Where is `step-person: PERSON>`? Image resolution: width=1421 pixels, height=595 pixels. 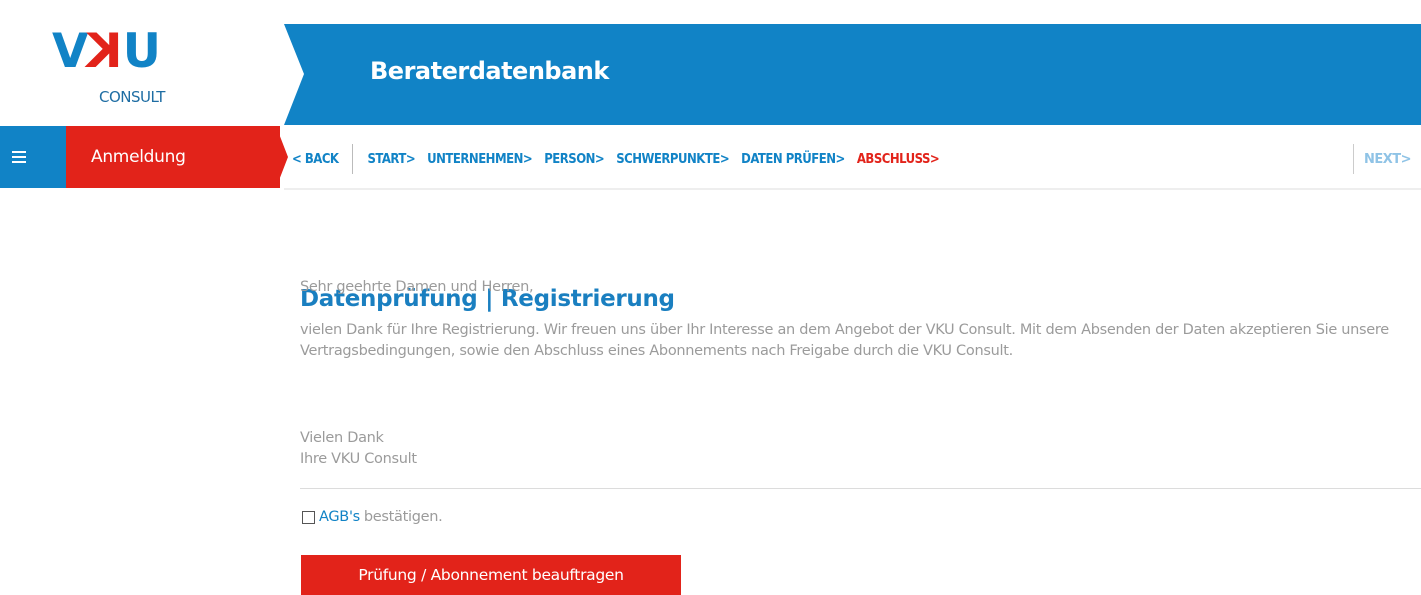 step-person: PERSON> is located at coordinates (574, 159).